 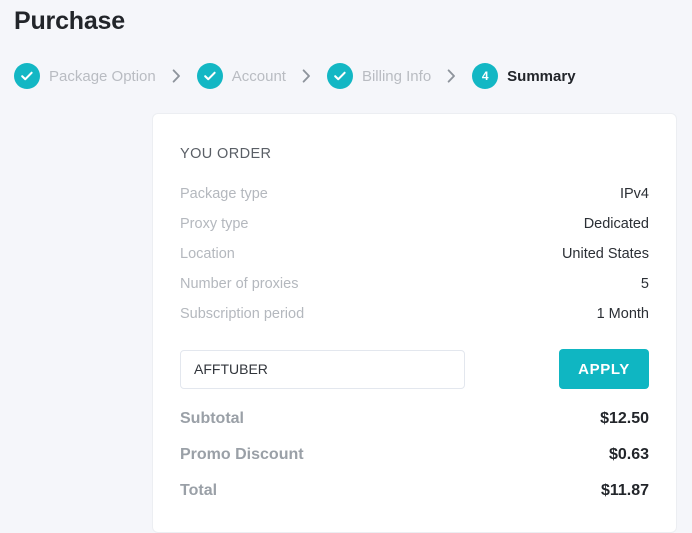 I want to click on step-number-badge: 4, so click(x=485, y=76).